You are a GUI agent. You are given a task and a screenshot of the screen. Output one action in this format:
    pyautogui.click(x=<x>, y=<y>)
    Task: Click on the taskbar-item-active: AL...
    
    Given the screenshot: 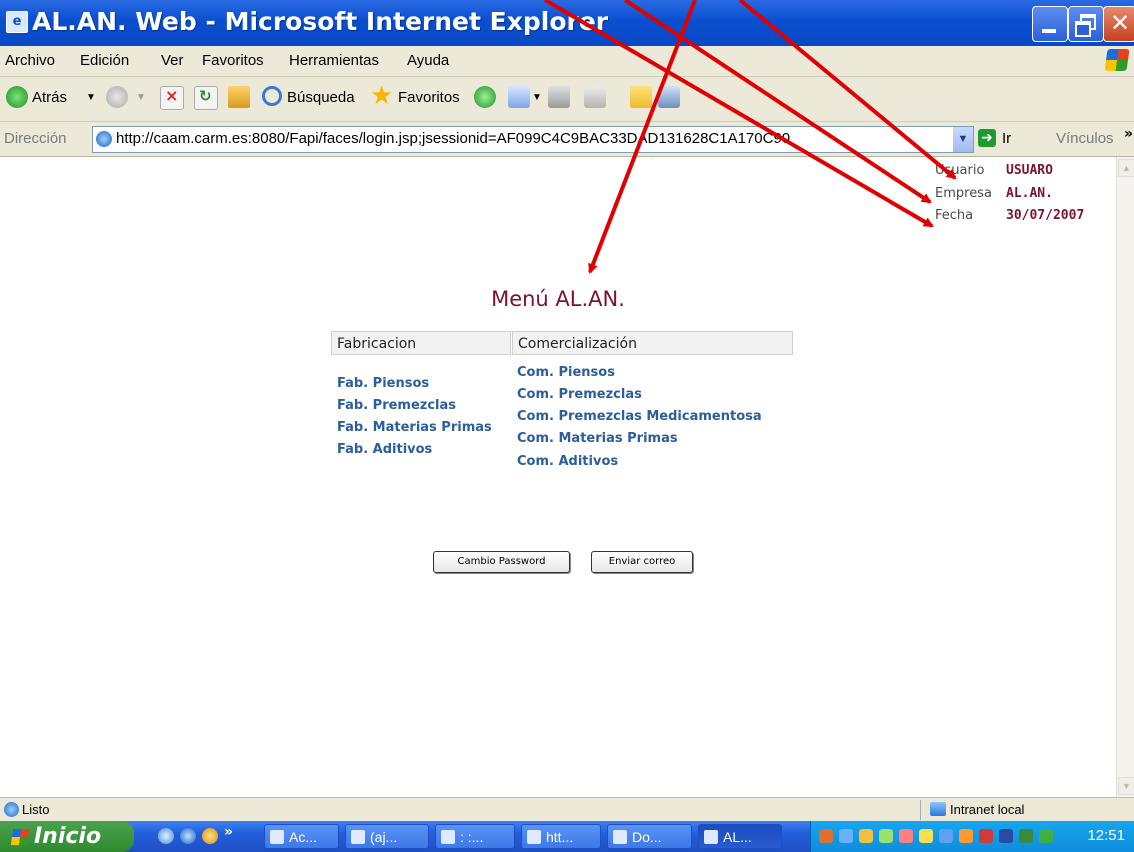 What is the action you would take?
    pyautogui.click(x=740, y=836)
    